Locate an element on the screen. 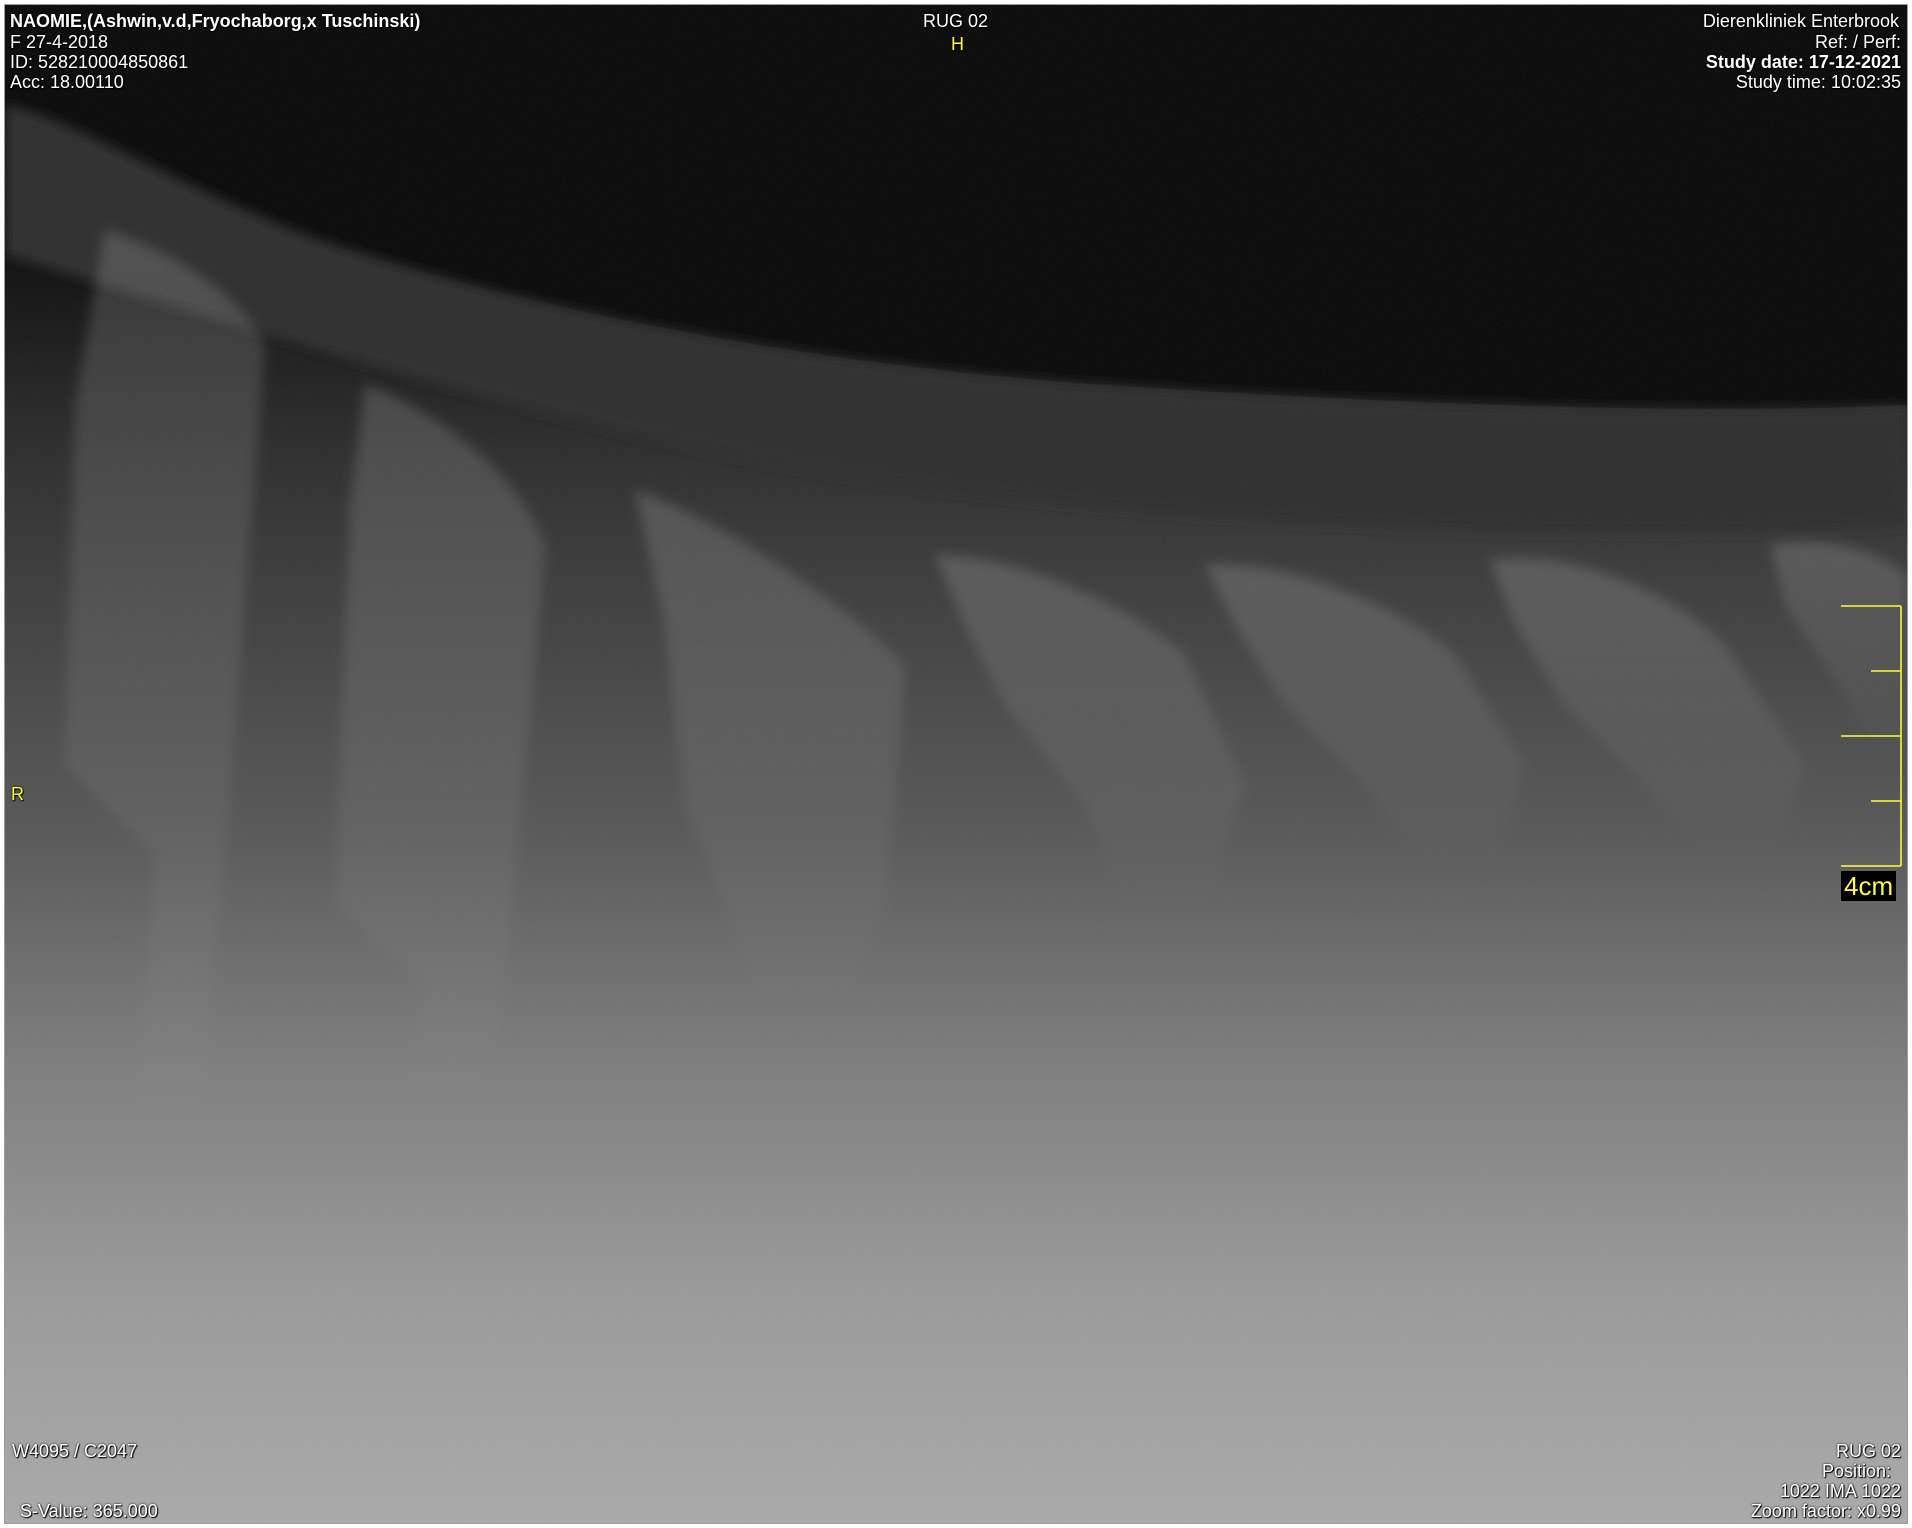  image-number: 1022 IMA 1022 is located at coordinates (1840, 1491).